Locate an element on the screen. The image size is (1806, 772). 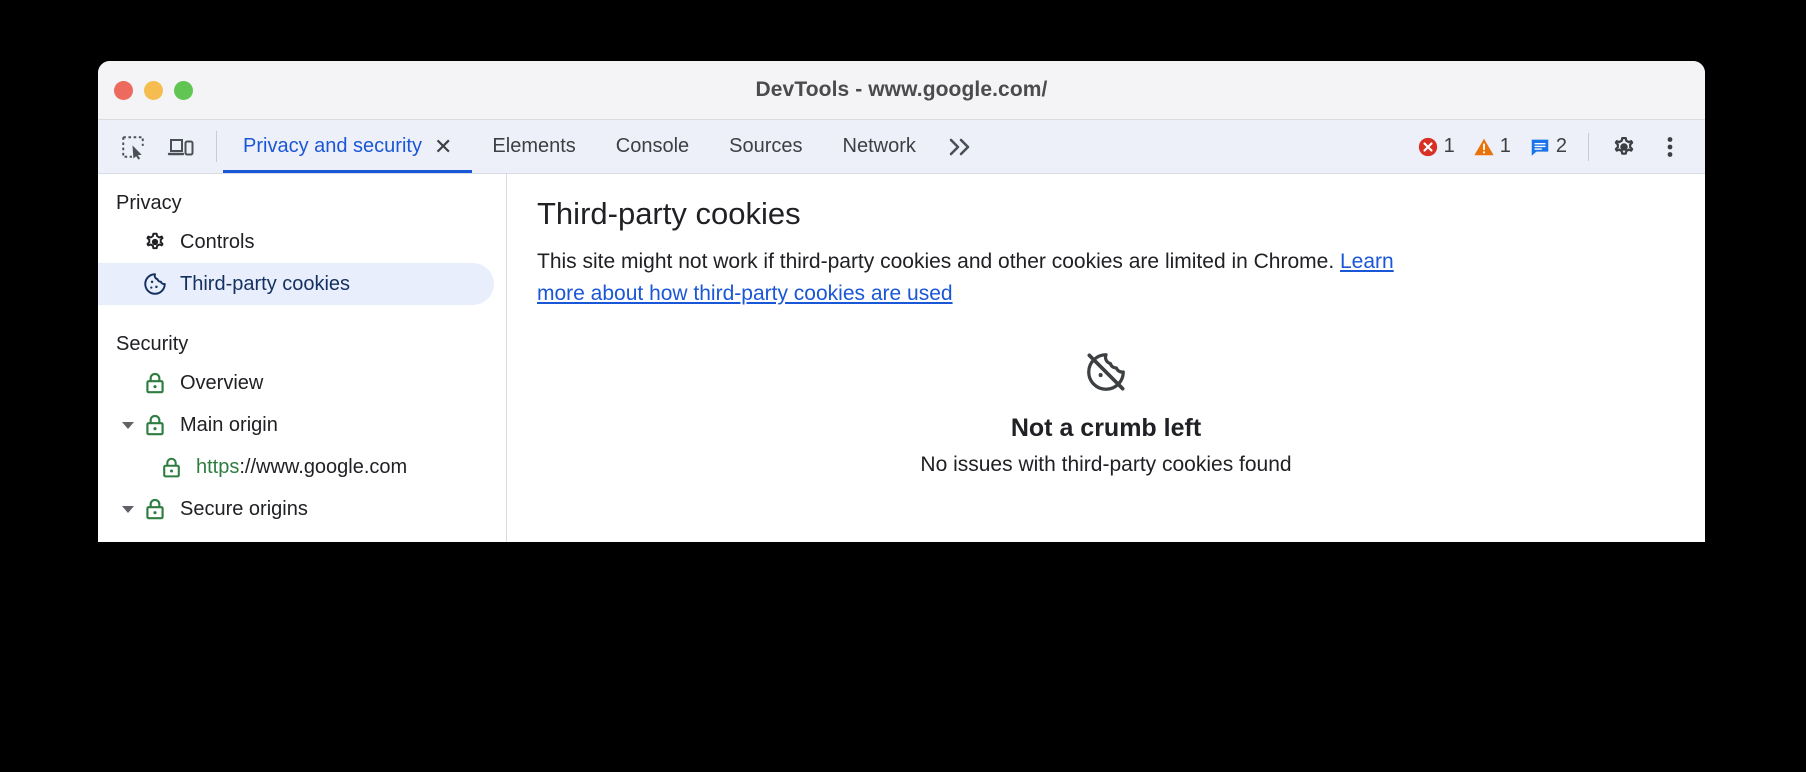
tab-network: Network is located at coordinates (879, 146).